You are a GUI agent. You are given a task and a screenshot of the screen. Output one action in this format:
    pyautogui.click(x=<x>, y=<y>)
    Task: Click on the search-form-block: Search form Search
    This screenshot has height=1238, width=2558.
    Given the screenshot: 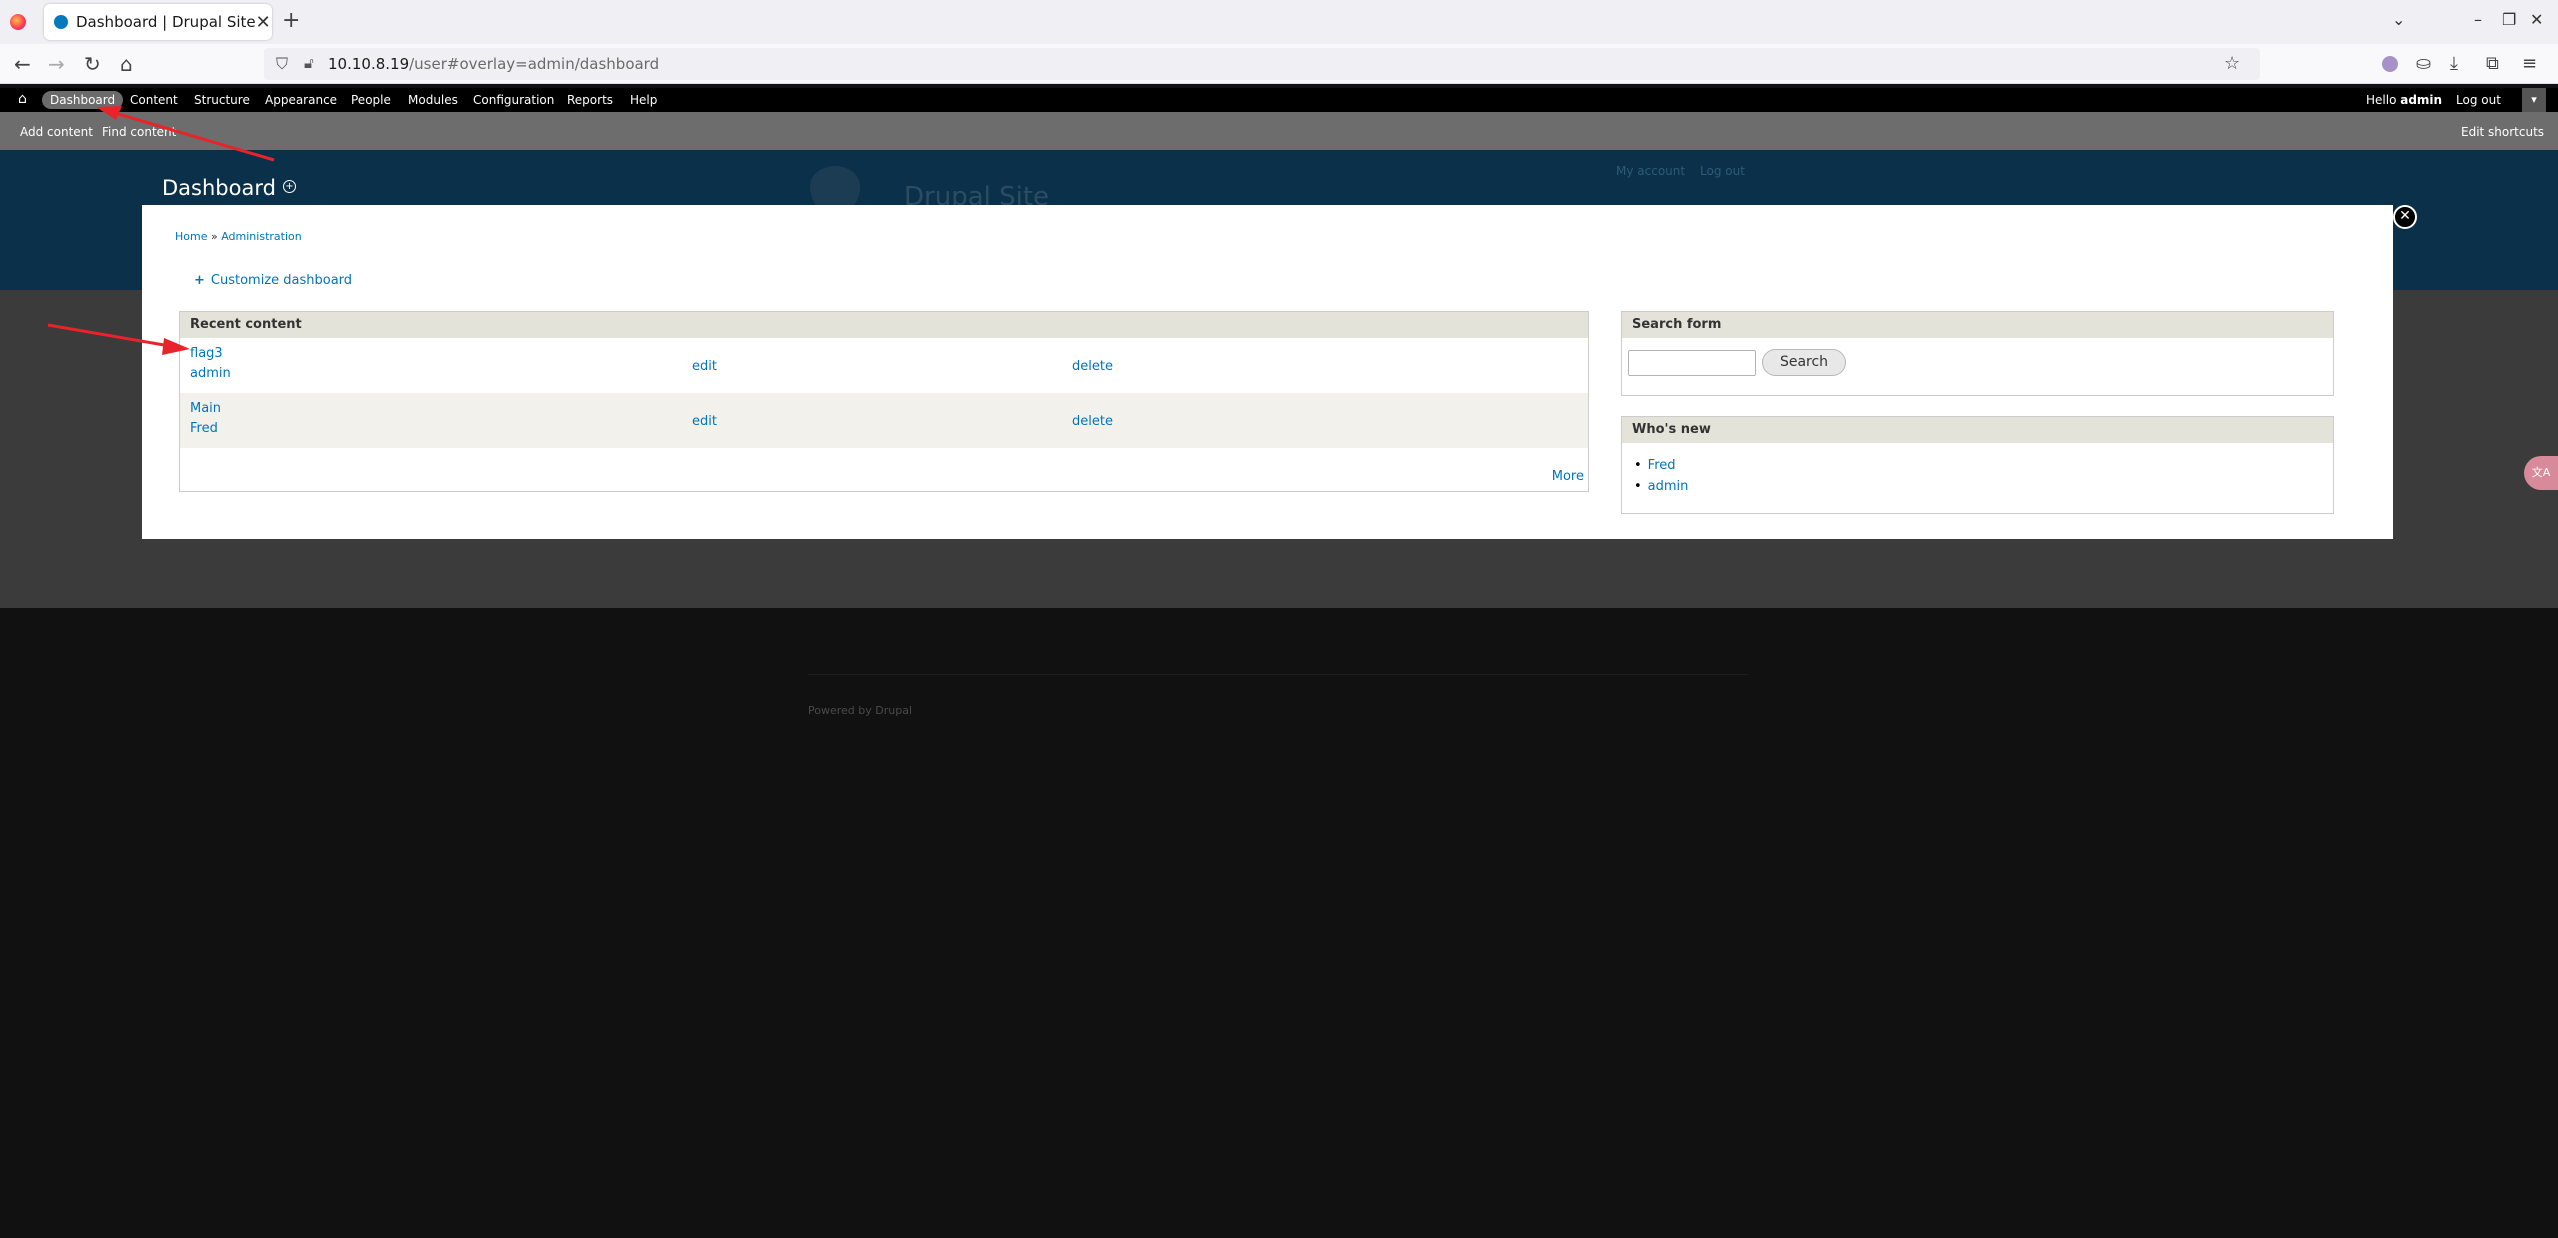 What is the action you would take?
    pyautogui.click(x=1977, y=353)
    